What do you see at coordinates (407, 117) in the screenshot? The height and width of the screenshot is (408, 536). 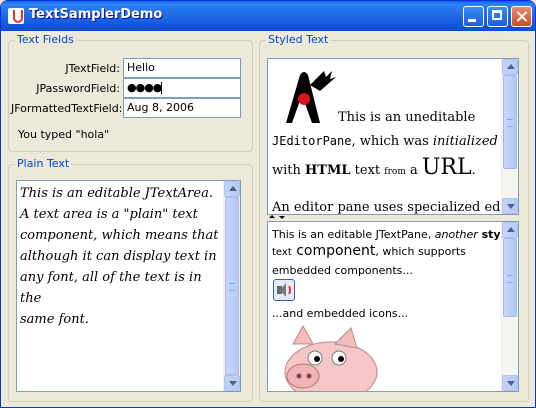 I see `editor-line-1: This is an uneditable` at bounding box center [407, 117].